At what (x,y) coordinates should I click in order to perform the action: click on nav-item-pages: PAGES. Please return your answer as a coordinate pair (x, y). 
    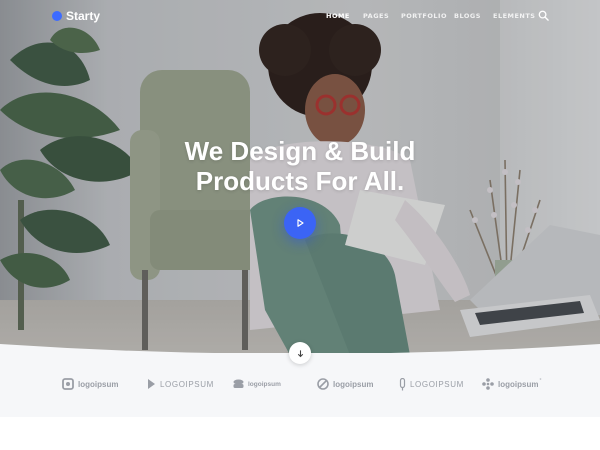
    Looking at the image, I should click on (376, 16).